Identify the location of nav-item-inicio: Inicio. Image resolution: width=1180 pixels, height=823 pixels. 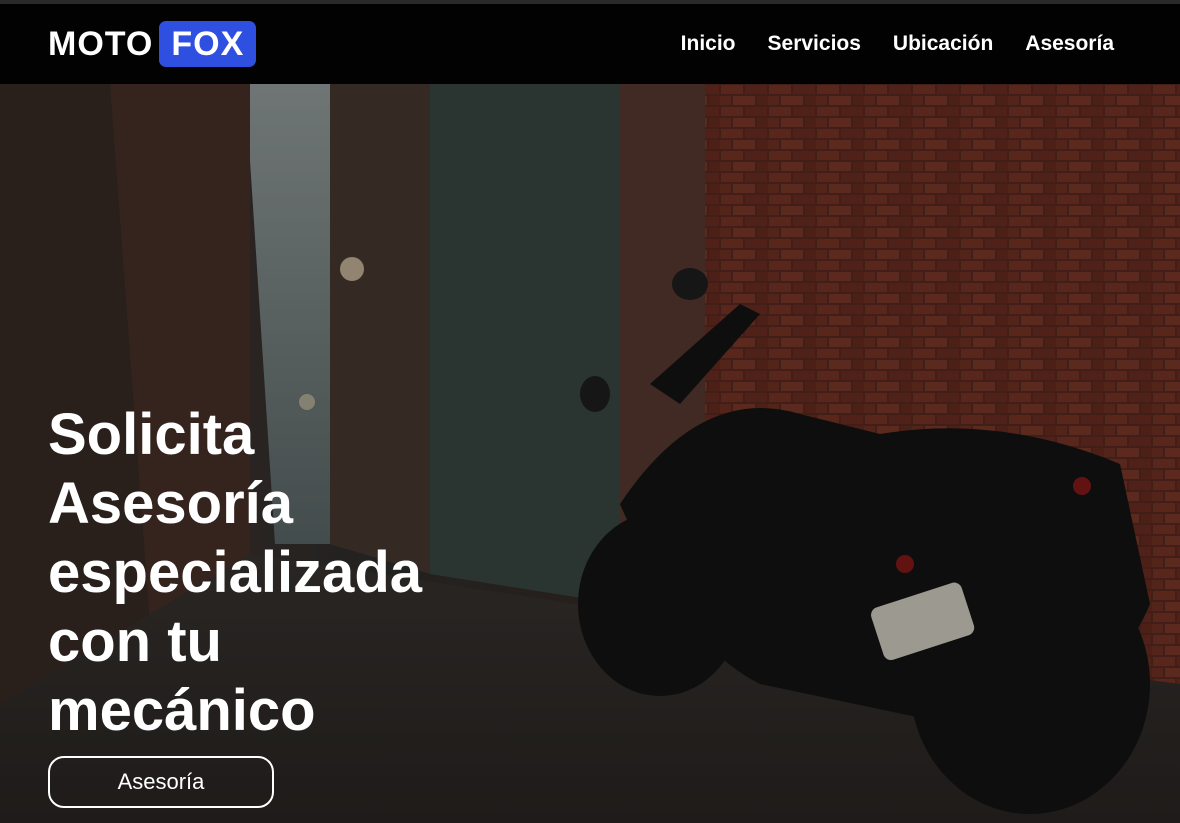
(708, 44).